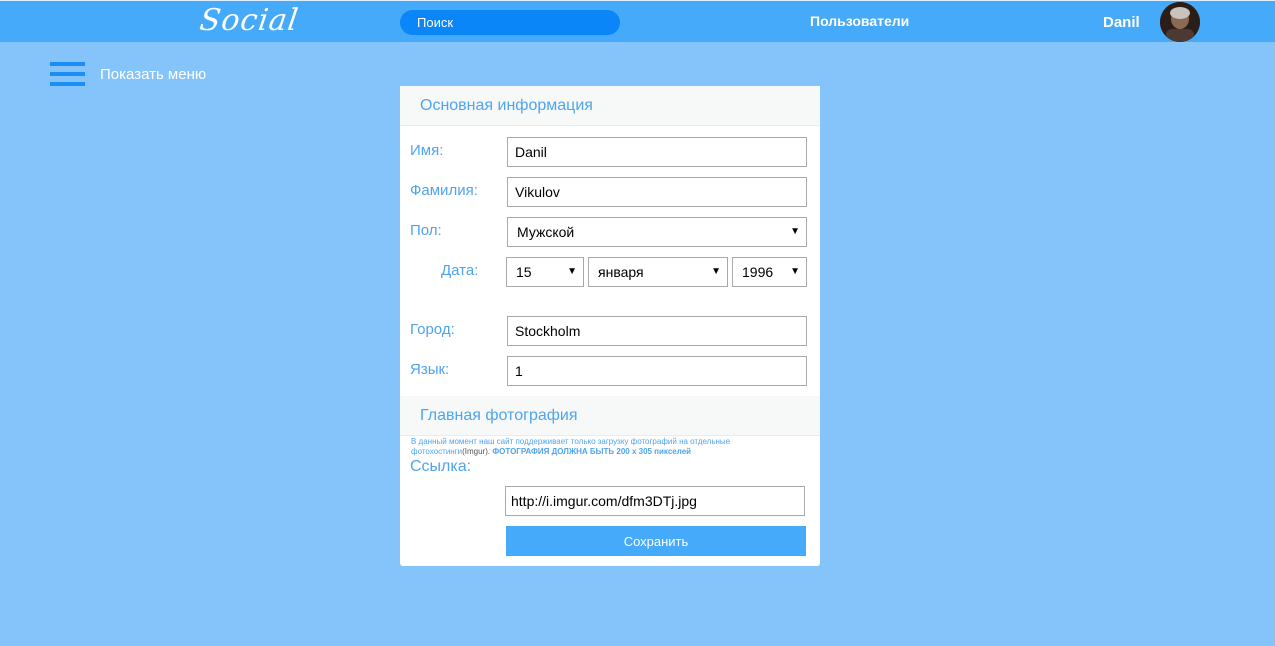  Describe the element at coordinates (510, 22) in the screenshot. I see `search-input` at that location.